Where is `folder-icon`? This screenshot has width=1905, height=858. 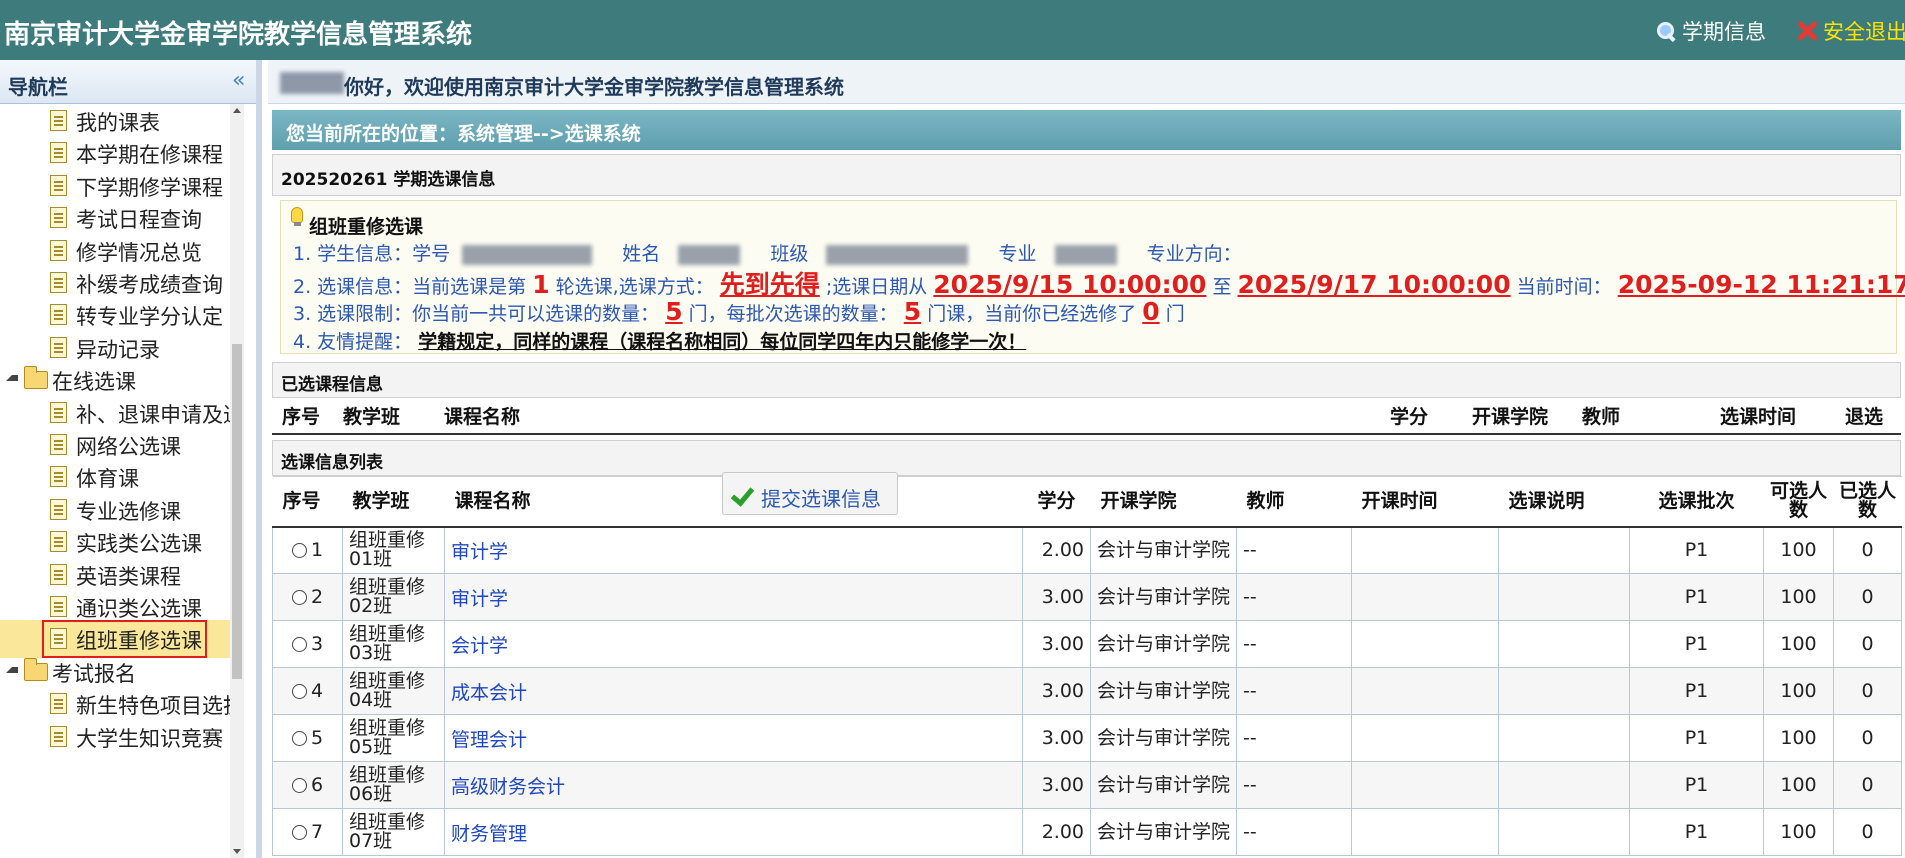 folder-icon is located at coordinates (36, 669).